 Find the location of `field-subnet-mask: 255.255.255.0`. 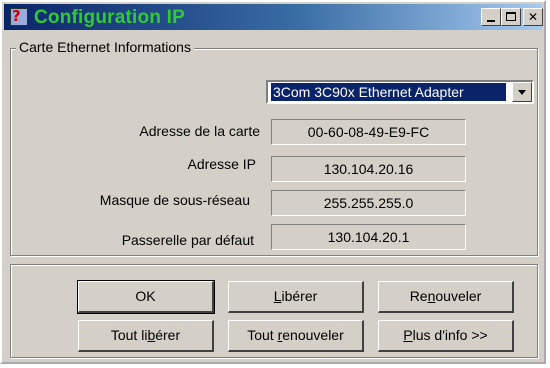

field-subnet-mask: 255.255.255.0 is located at coordinates (368, 203).